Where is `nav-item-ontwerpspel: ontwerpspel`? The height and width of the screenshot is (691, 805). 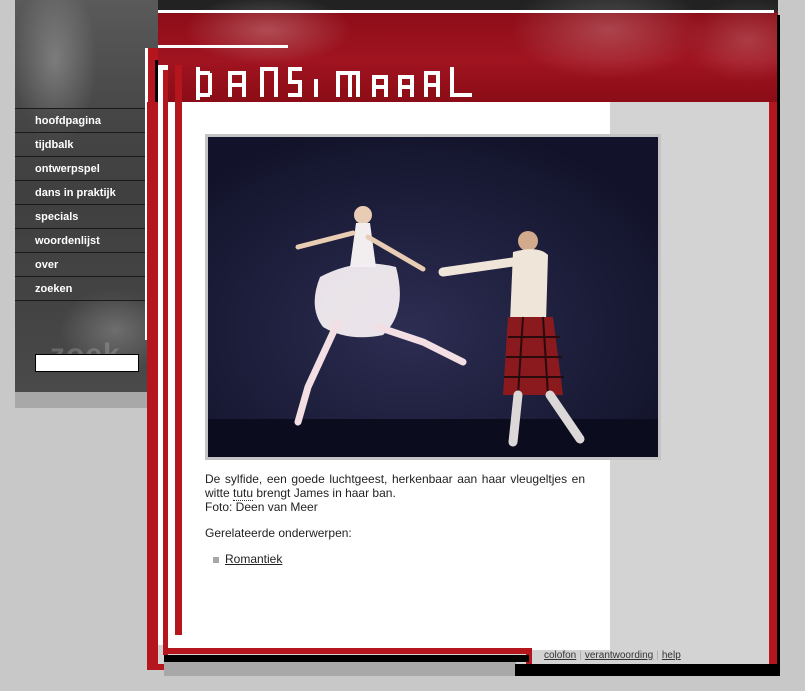 nav-item-ontwerpspel: ontwerpspel is located at coordinates (80, 169).